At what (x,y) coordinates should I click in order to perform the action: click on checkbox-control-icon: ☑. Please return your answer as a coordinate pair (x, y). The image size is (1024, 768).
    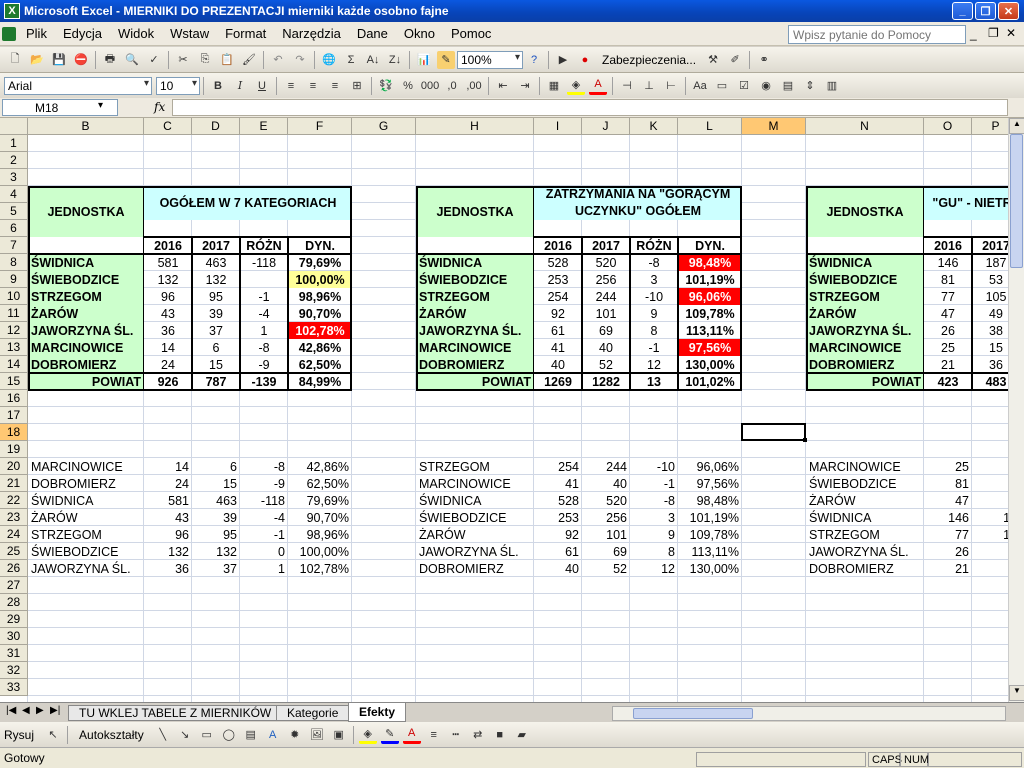
    Looking at the image, I should click on (744, 86).